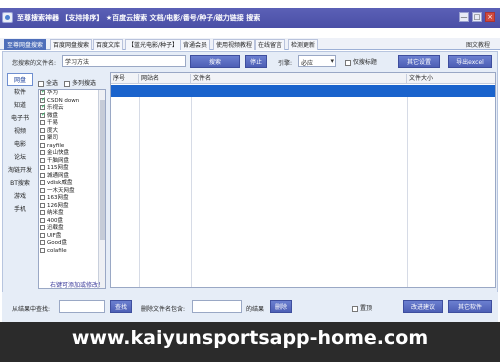 The image size is (500, 362). Describe the element at coordinates (20, 183) in the screenshot. I see `category-bt-search: BT搜索` at that location.